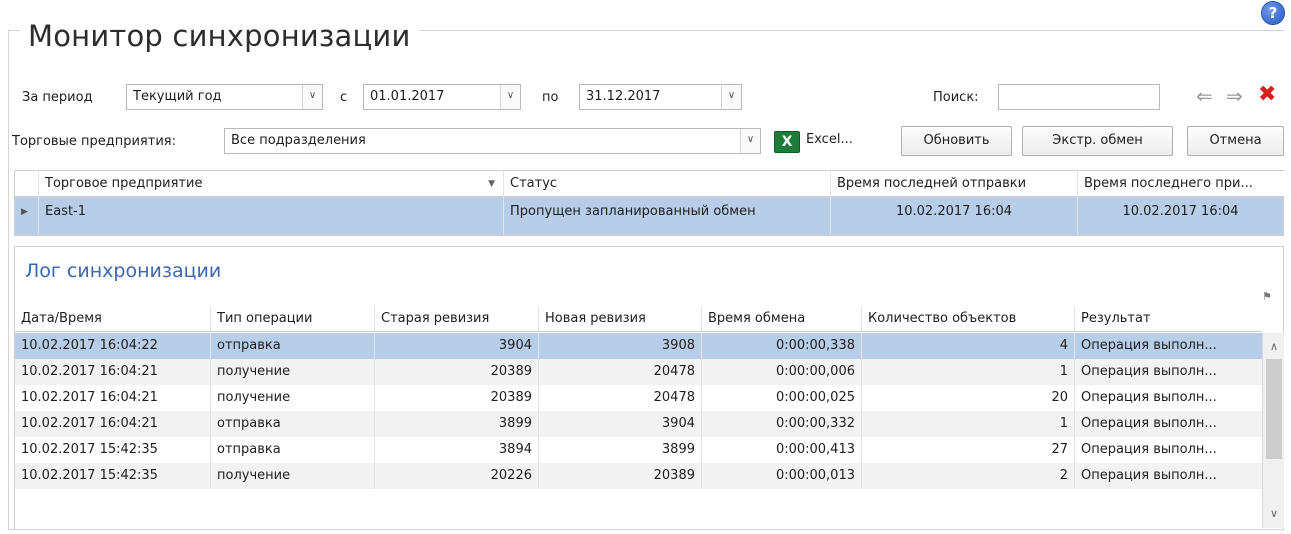 The width and height of the screenshot is (1291, 534). Describe the element at coordinates (667, 184) in the screenshot. I see `column-header-status: Статус` at that location.